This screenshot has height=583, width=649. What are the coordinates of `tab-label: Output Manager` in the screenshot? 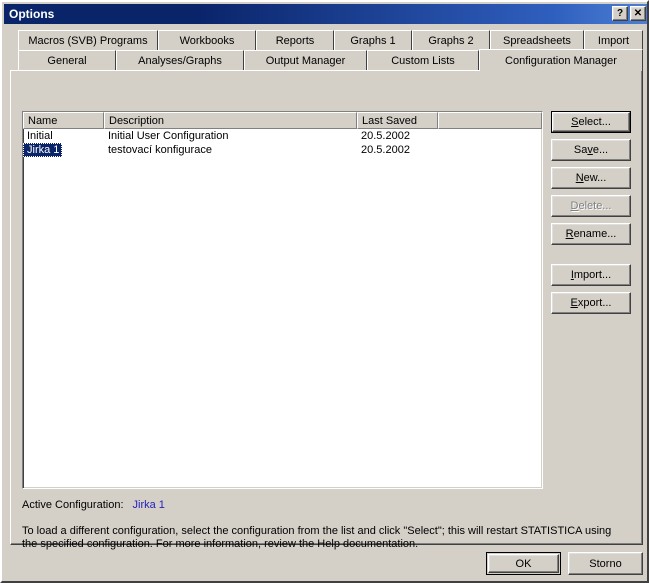 It's located at (305, 60).